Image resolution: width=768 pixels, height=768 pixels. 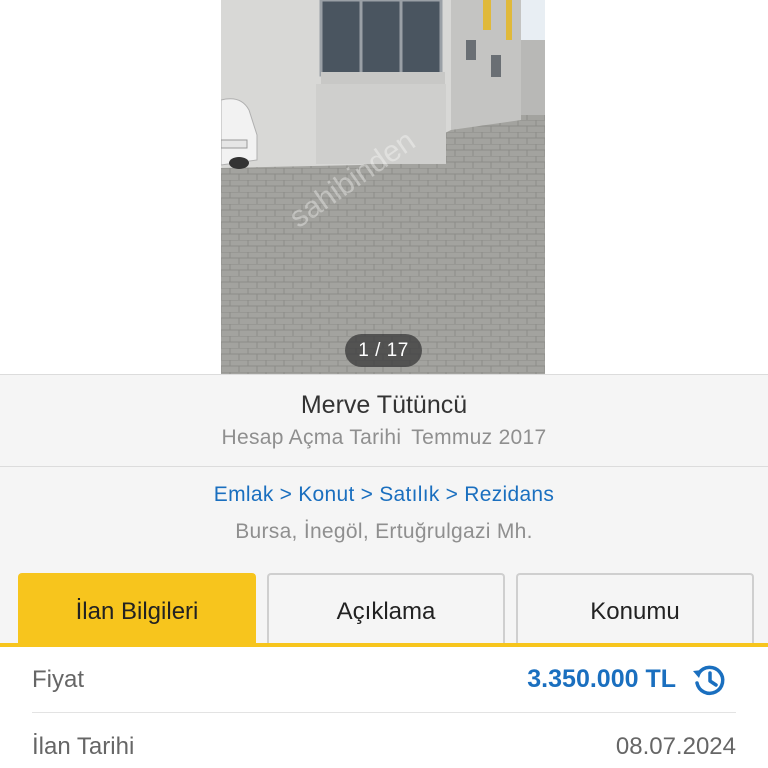 What do you see at coordinates (635, 609) in the screenshot?
I see `tab-konumu: Konumu` at bounding box center [635, 609].